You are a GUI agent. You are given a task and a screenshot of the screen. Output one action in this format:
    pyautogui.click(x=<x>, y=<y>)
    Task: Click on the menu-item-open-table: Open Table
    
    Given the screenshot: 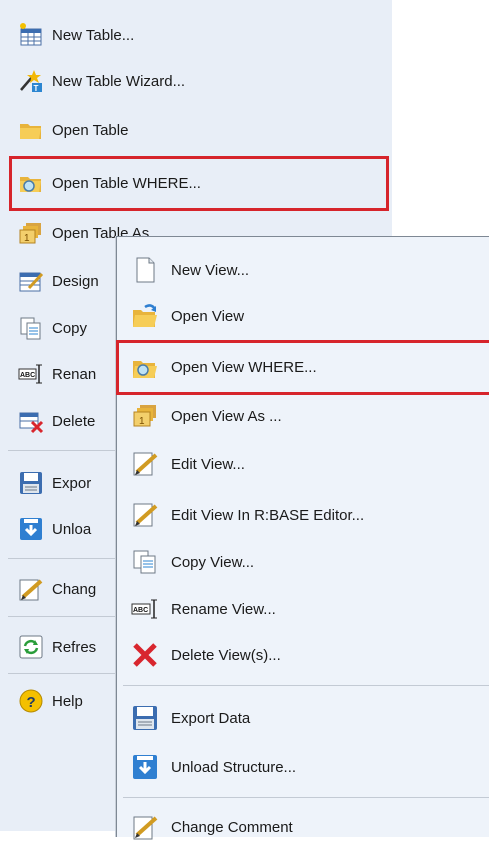 What is the action you would take?
    pyautogui.click(x=64, y=130)
    